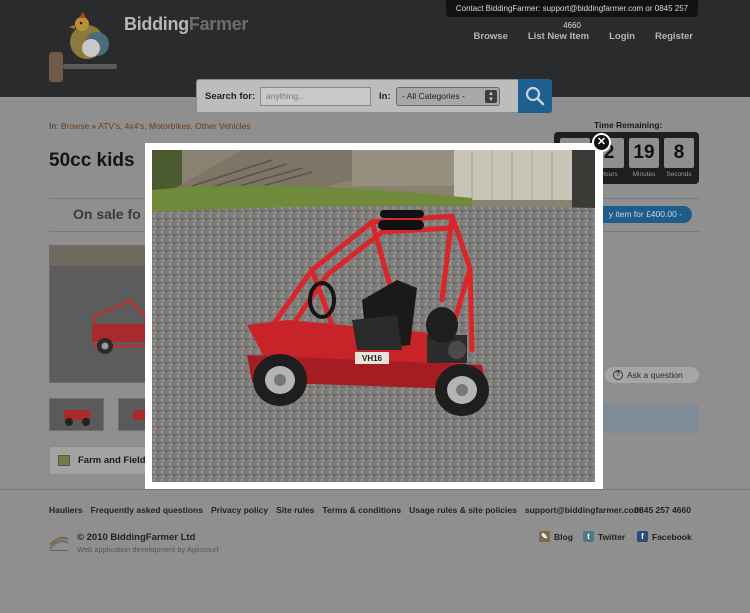 Image resolution: width=750 pixels, height=613 pixels. What do you see at coordinates (679, 153) in the screenshot?
I see `countdown-value: 8` at bounding box center [679, 153].